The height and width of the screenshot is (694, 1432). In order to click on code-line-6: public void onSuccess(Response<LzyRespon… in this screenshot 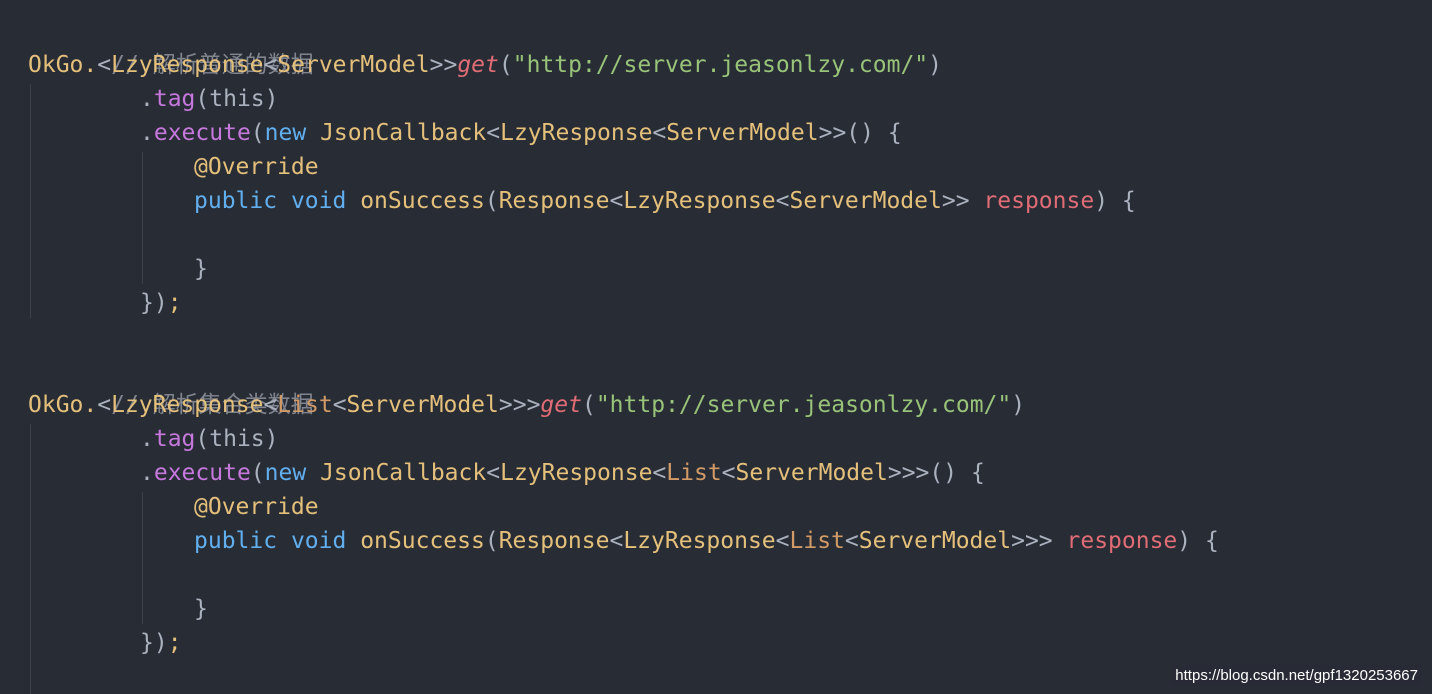, I will do `click(665, 201)`.